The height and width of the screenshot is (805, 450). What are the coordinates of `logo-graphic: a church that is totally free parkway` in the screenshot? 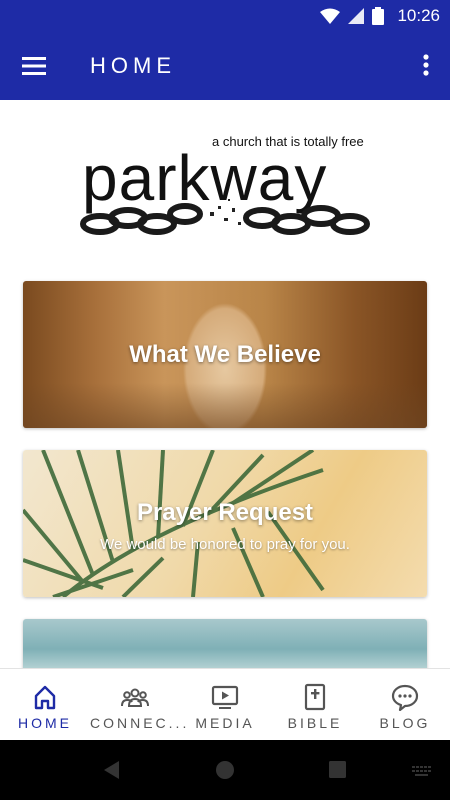 It's located at (225, 184).